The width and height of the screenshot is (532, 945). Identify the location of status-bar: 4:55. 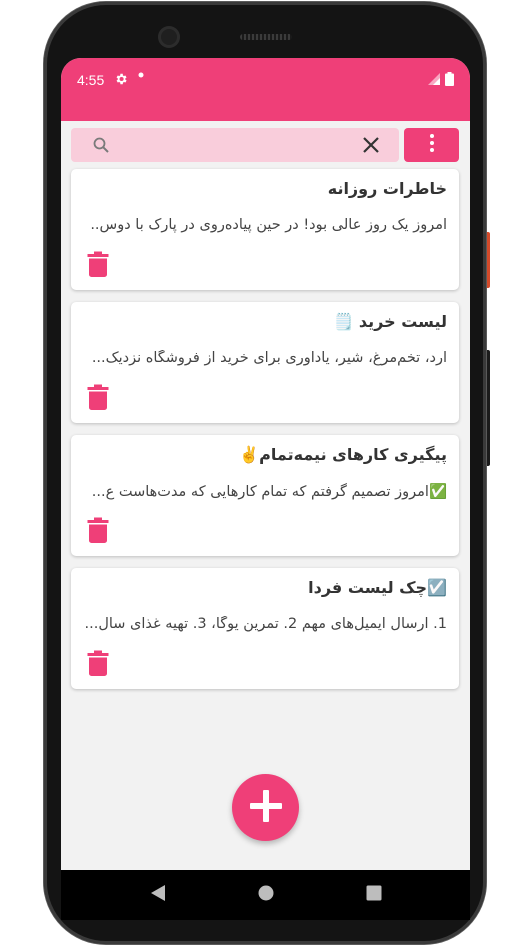
(265, 89).